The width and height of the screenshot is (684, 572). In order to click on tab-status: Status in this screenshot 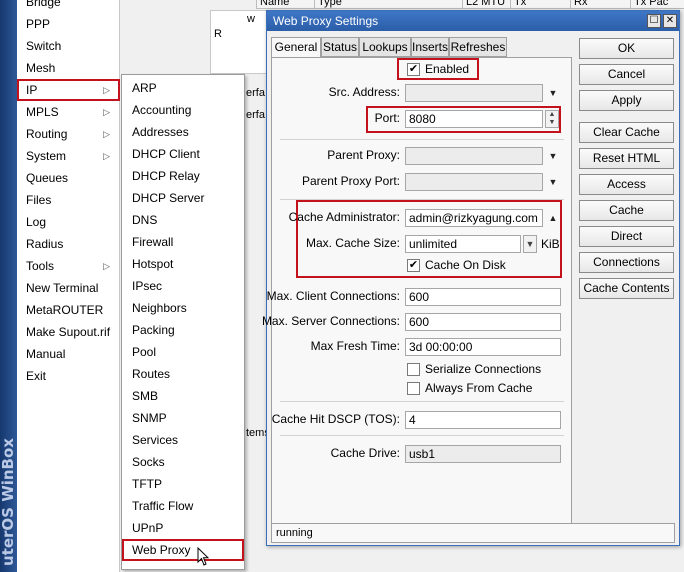, I will do `click(340, 47)`.